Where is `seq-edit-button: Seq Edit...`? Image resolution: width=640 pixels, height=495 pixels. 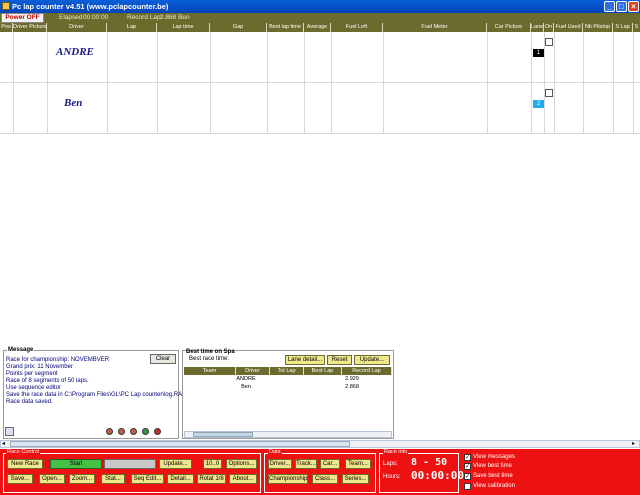
seq-edit-button: Seq Edit... is located at coordinates (147, 479).